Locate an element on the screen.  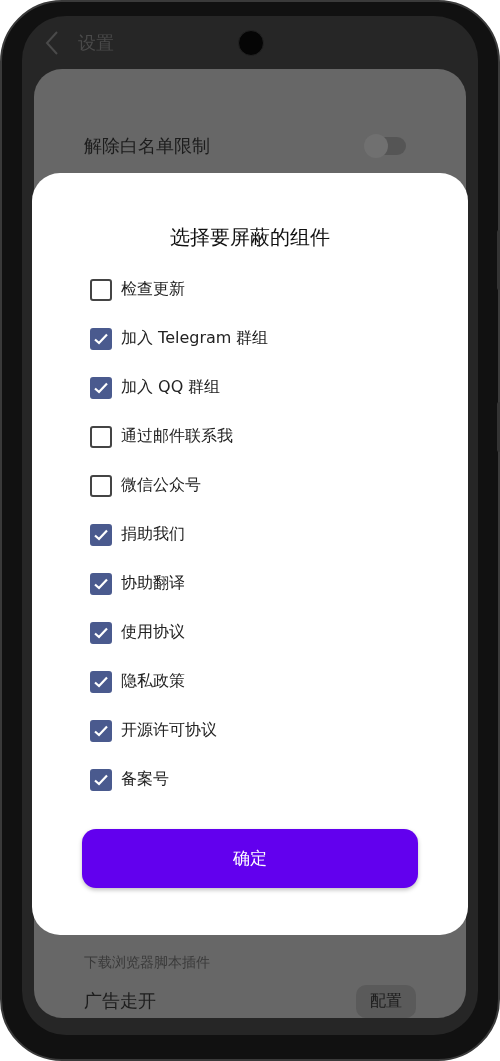
option-label: 加入 Telegram 群组 is located at coordinates (195, 338).